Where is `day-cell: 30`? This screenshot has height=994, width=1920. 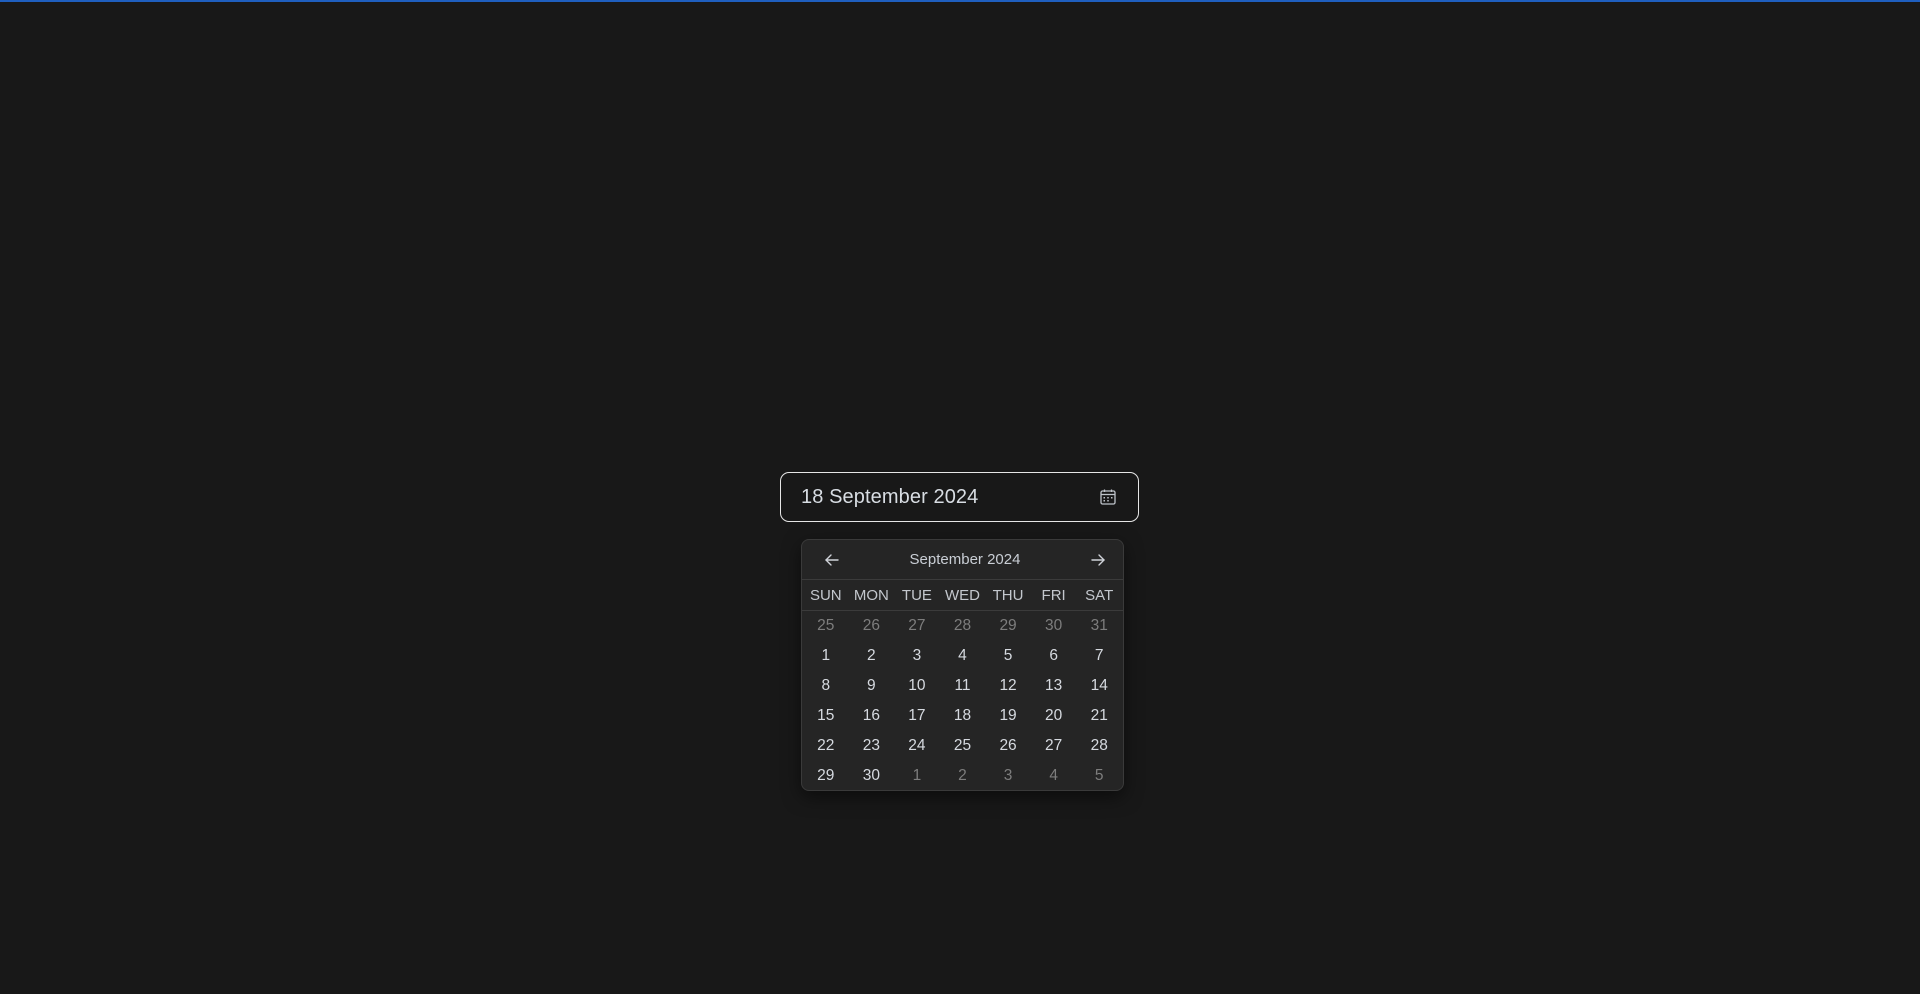
day-cell: 30 is located at coordinates (872, 775).